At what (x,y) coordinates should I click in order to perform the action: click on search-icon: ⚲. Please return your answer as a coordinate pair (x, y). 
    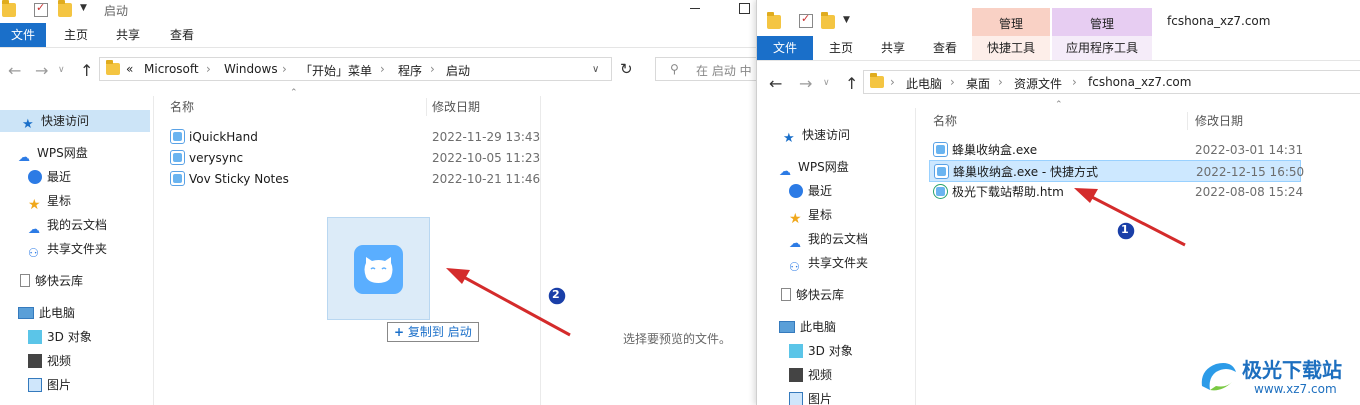
    Looking at the image, I should click on (674, 69).